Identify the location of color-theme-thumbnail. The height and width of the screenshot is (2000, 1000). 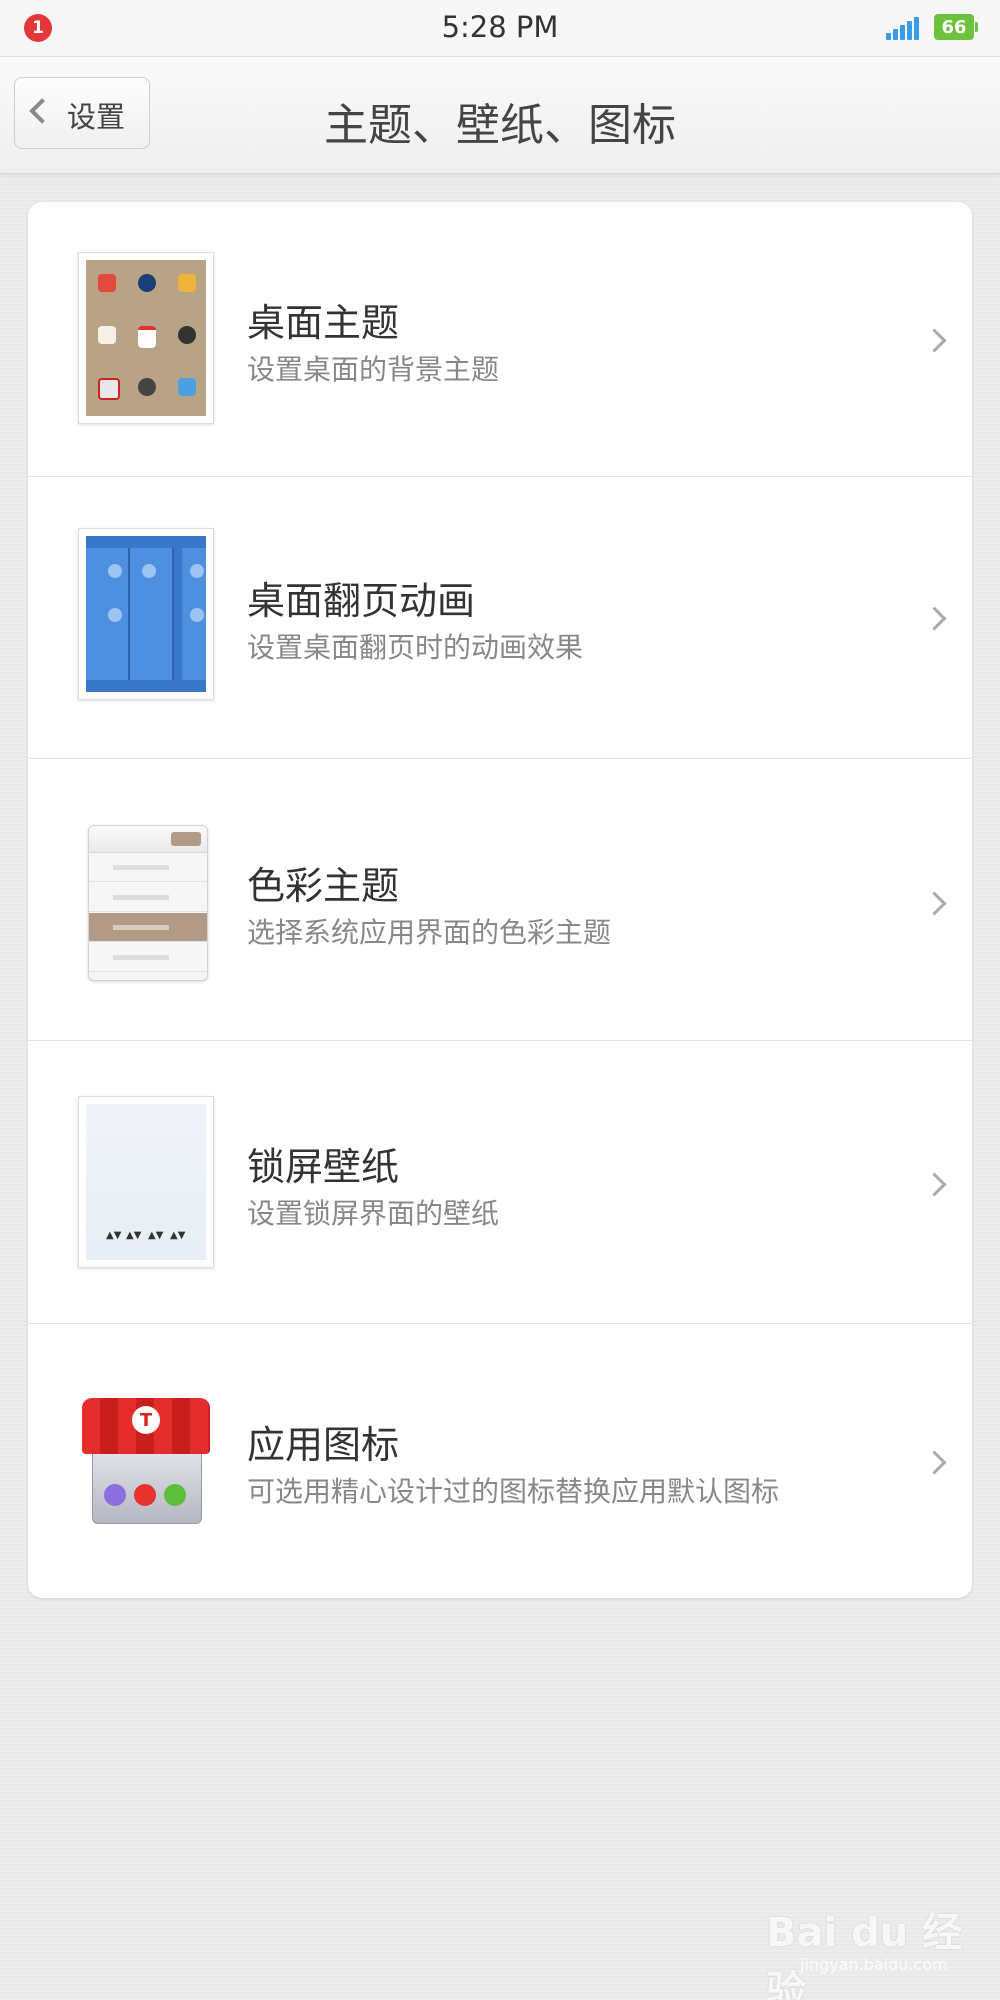
(148, 903).